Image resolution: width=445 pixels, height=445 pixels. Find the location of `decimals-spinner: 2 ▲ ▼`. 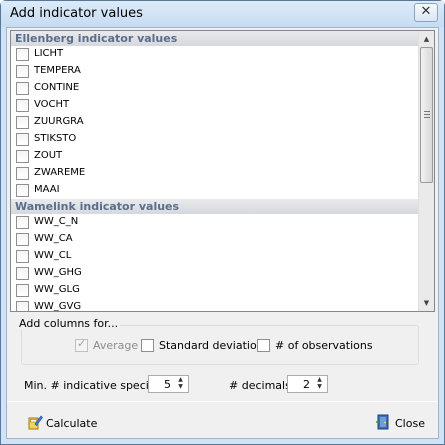

decimals-spinner: 2 ▲ ▼ is located at coordinates (307, 384).